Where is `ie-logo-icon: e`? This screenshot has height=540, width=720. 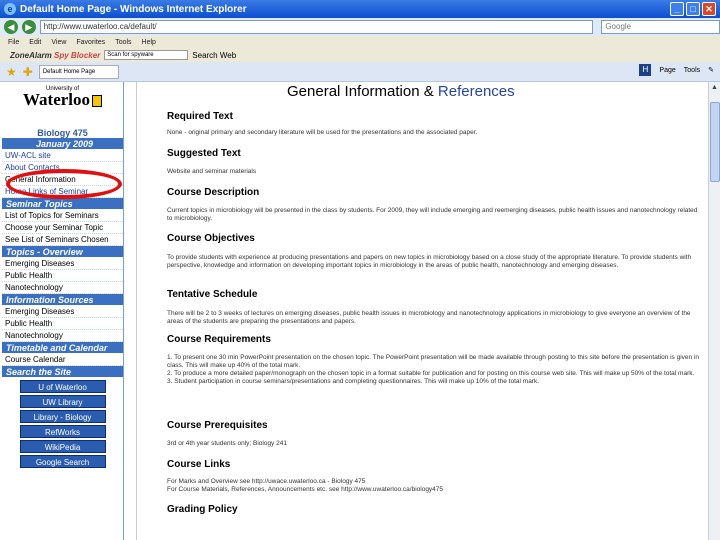 ie-logo-icon: e is located at coordinates (10, 9).